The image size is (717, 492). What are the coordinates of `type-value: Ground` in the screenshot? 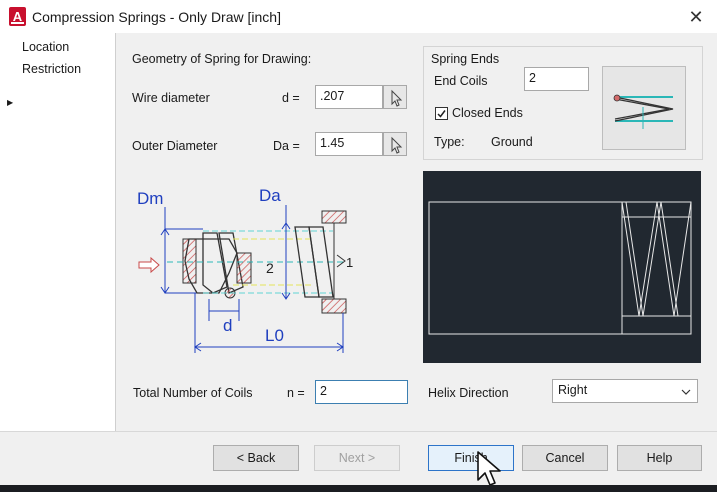 It's located at (512, 142).